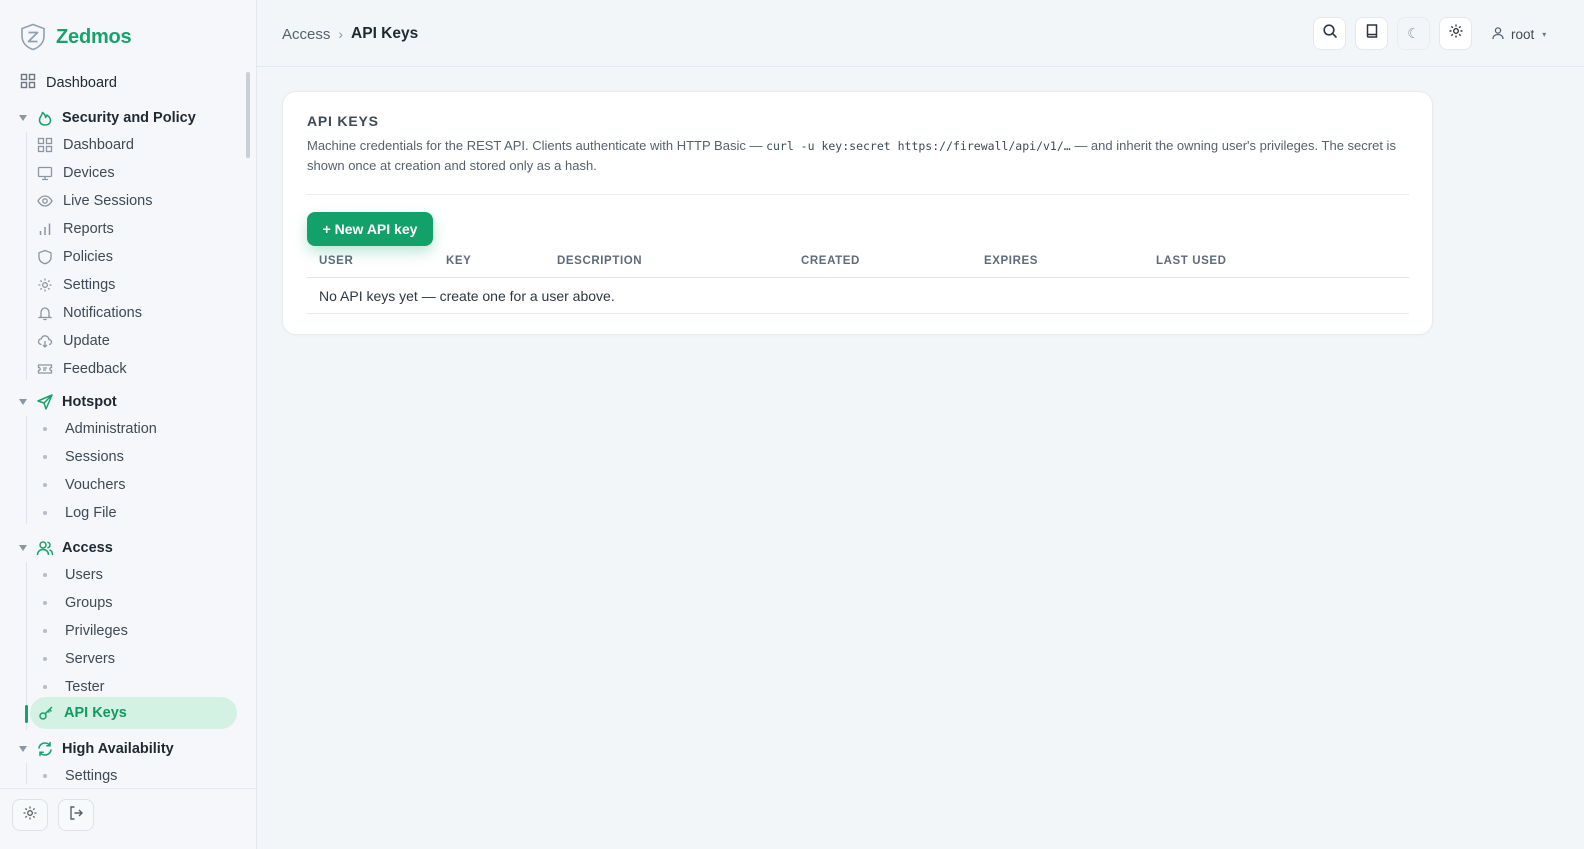 This screenshot has height=849, width=1584. I want to click on user-icon, so click(1498, 34).